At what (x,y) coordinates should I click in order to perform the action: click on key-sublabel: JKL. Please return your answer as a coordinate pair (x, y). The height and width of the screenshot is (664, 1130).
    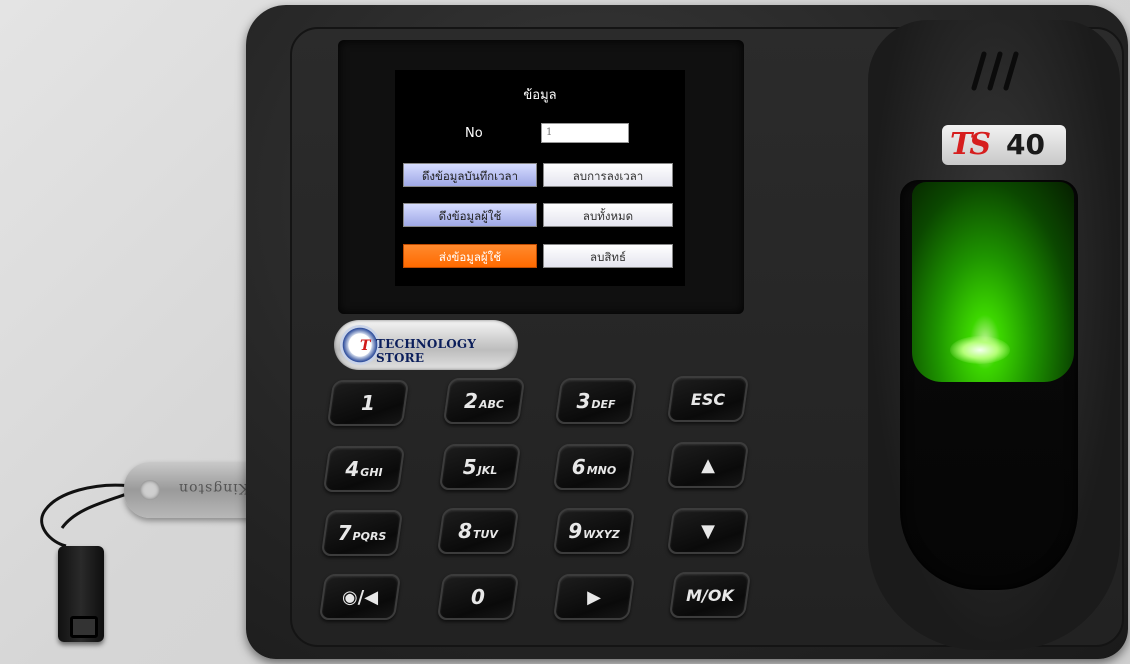
    Looking at the image, I should click on (487, 470).